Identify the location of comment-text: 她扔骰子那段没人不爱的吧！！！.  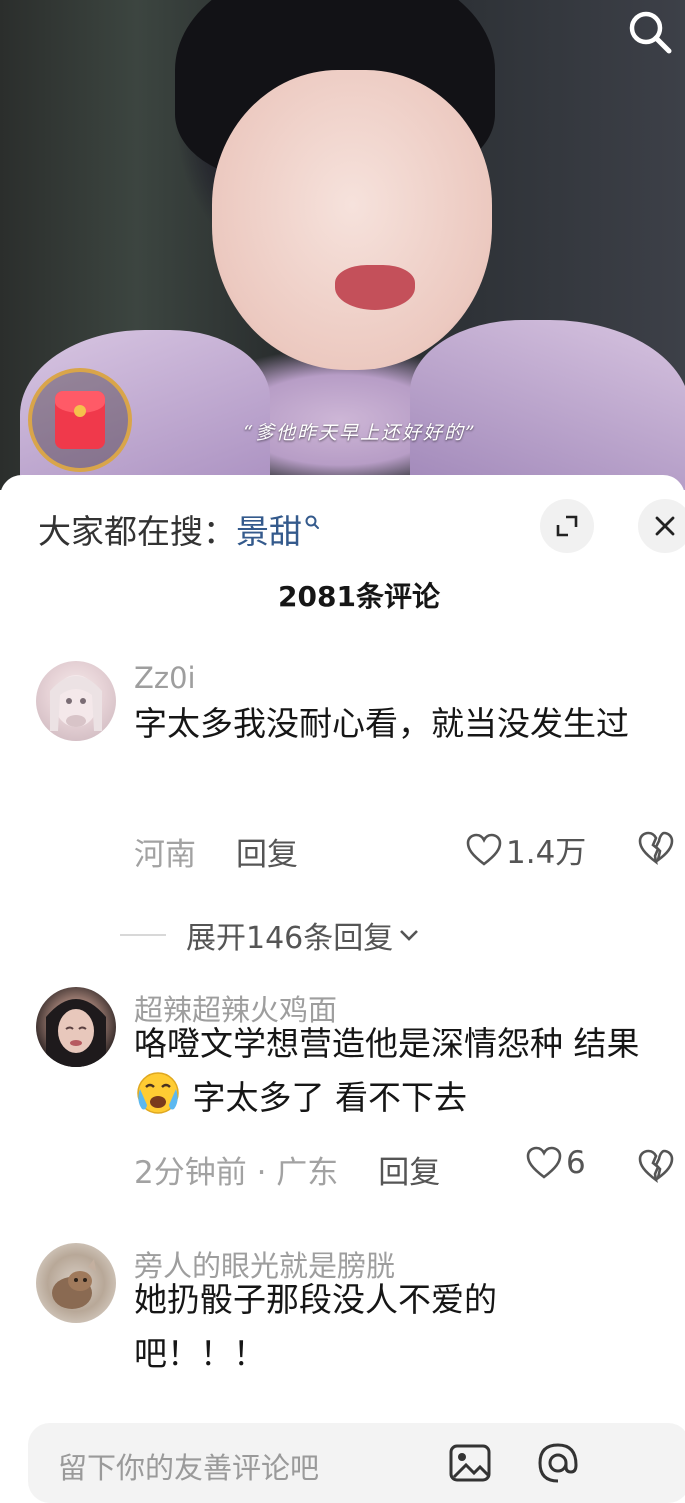
(315, 1326).